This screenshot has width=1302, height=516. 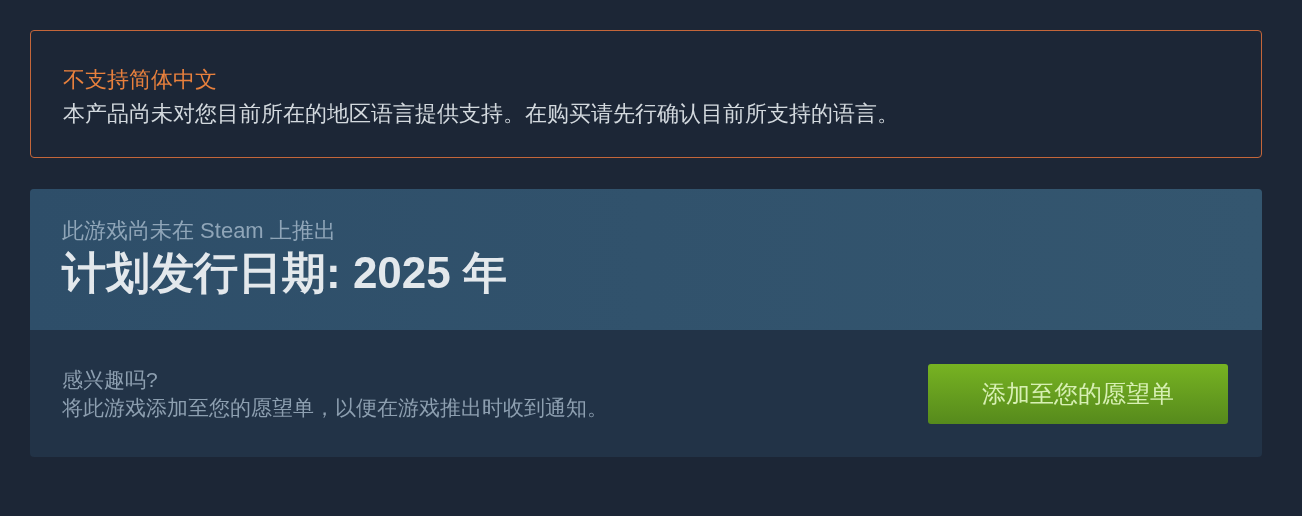 What do you see at coordinates (110, 379) in the screenshot?
I see `question-text: 感兴趣吗?` at bounding box center [110, 379].